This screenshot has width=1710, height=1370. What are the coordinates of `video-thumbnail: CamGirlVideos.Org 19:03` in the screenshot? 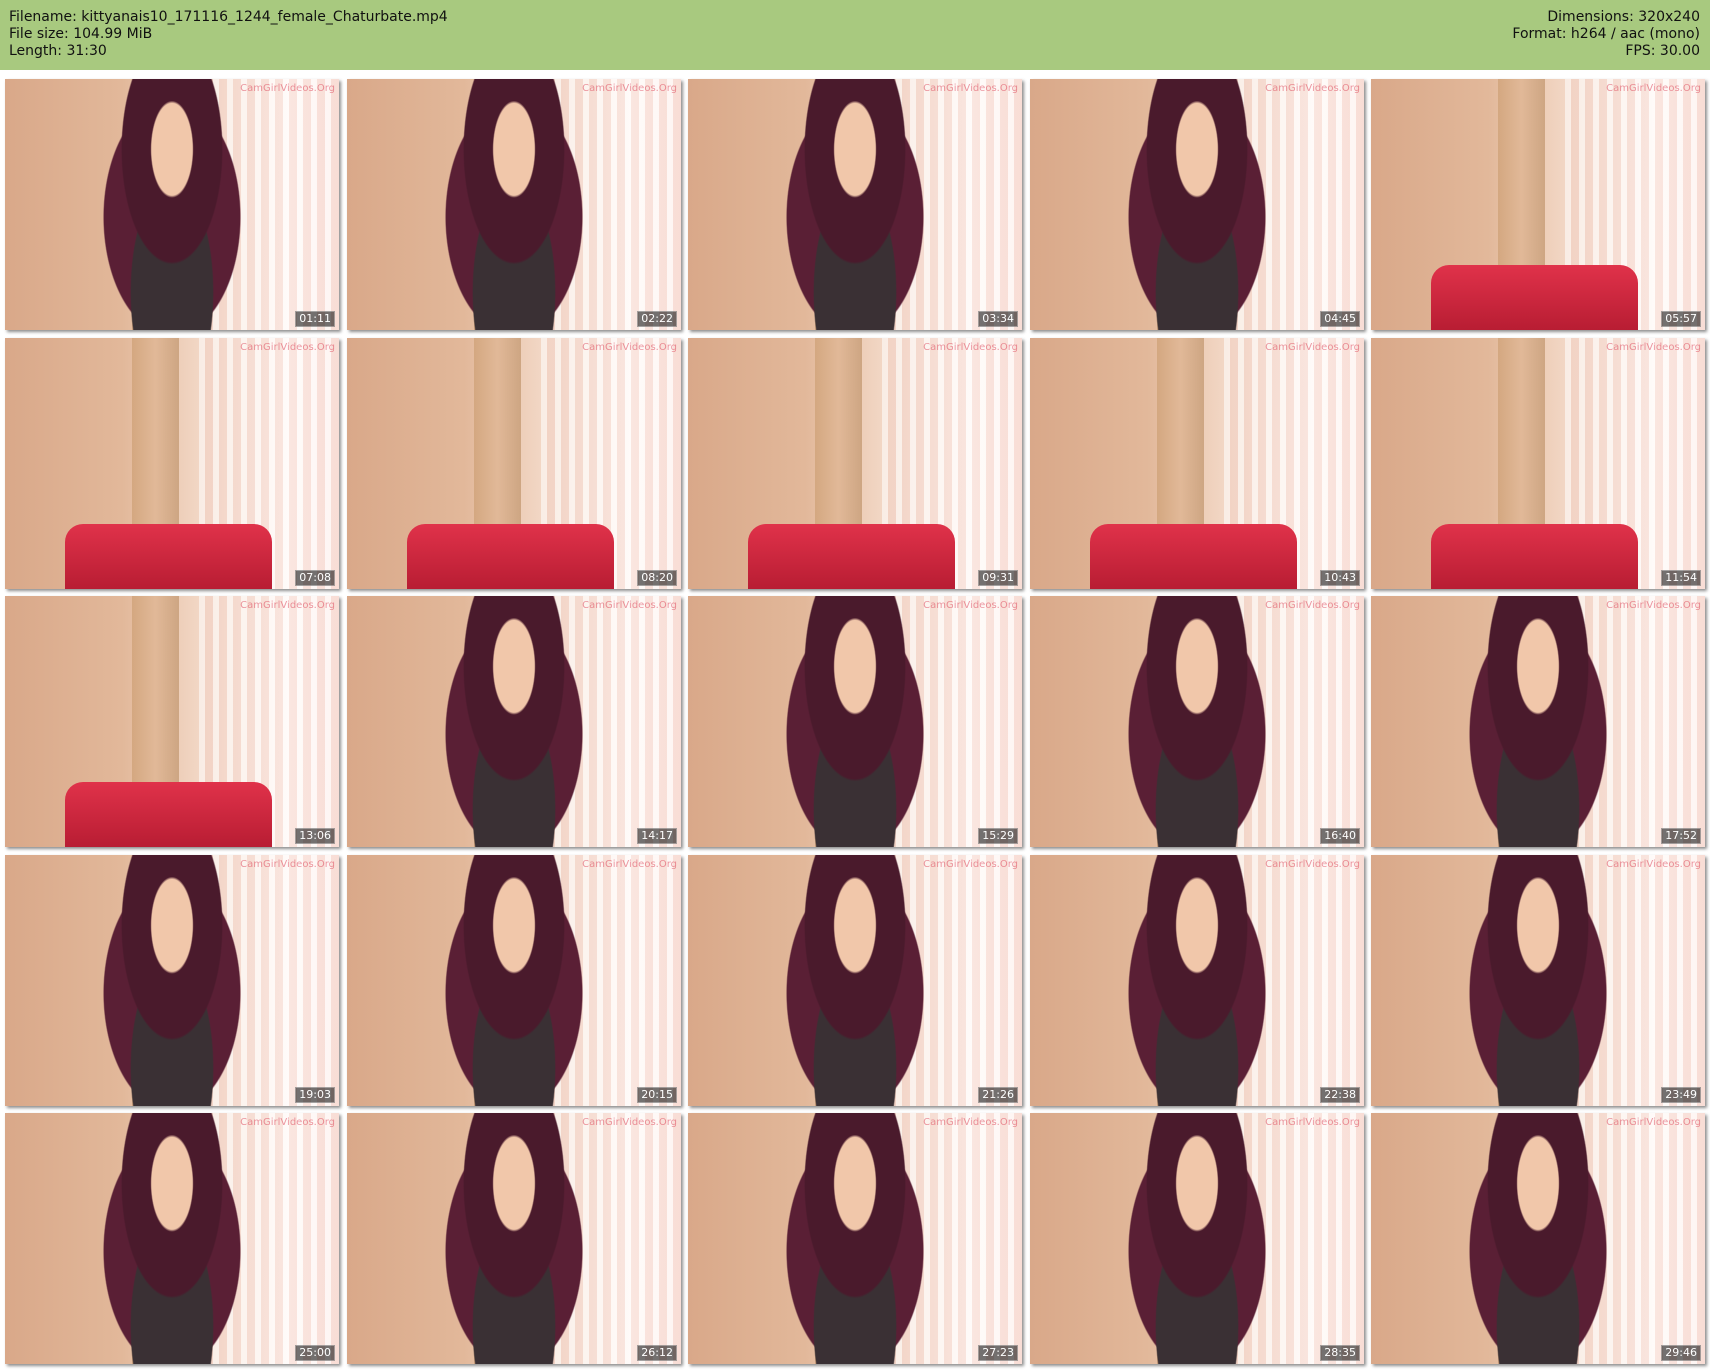 It's located at (172, 980).